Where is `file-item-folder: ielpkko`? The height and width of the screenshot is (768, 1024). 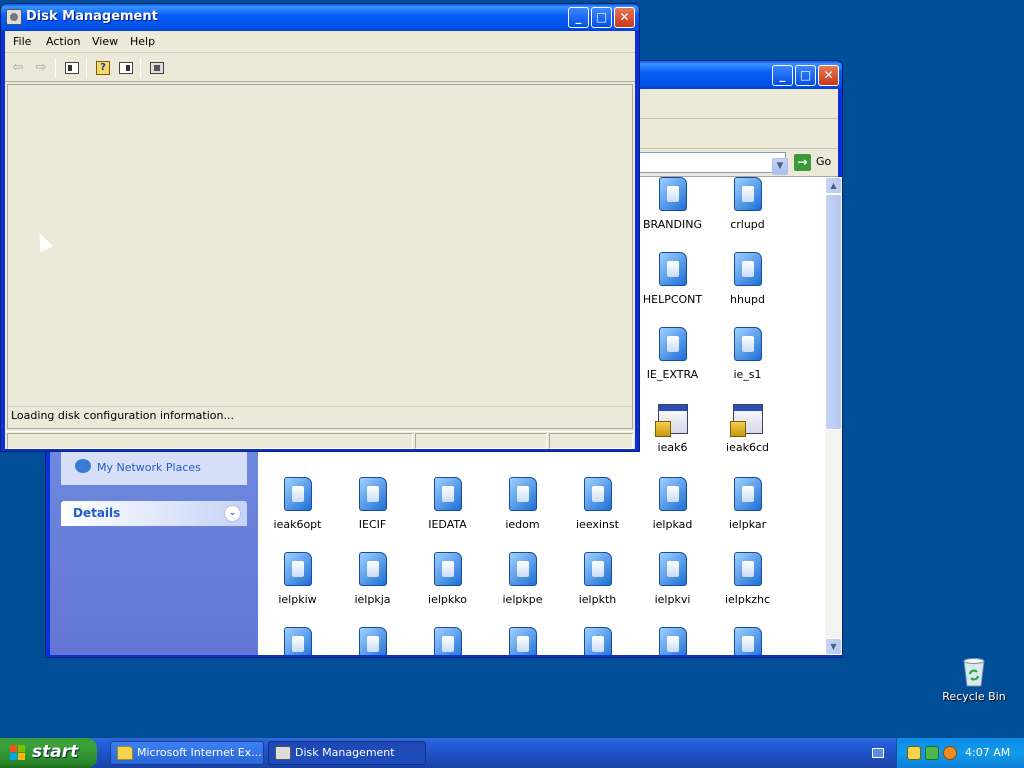
file-item-folder: ielpkko is located at coordinates (447, 589).